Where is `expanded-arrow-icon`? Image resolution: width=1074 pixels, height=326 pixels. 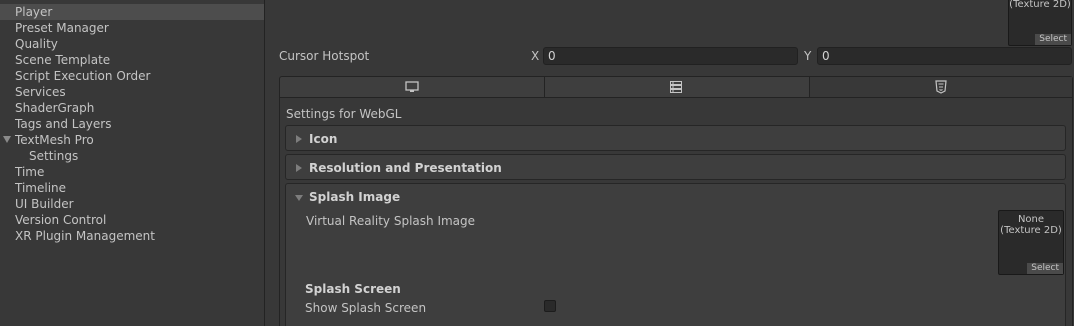 expanded-arrow-icon is located at coordinates (299, 198).